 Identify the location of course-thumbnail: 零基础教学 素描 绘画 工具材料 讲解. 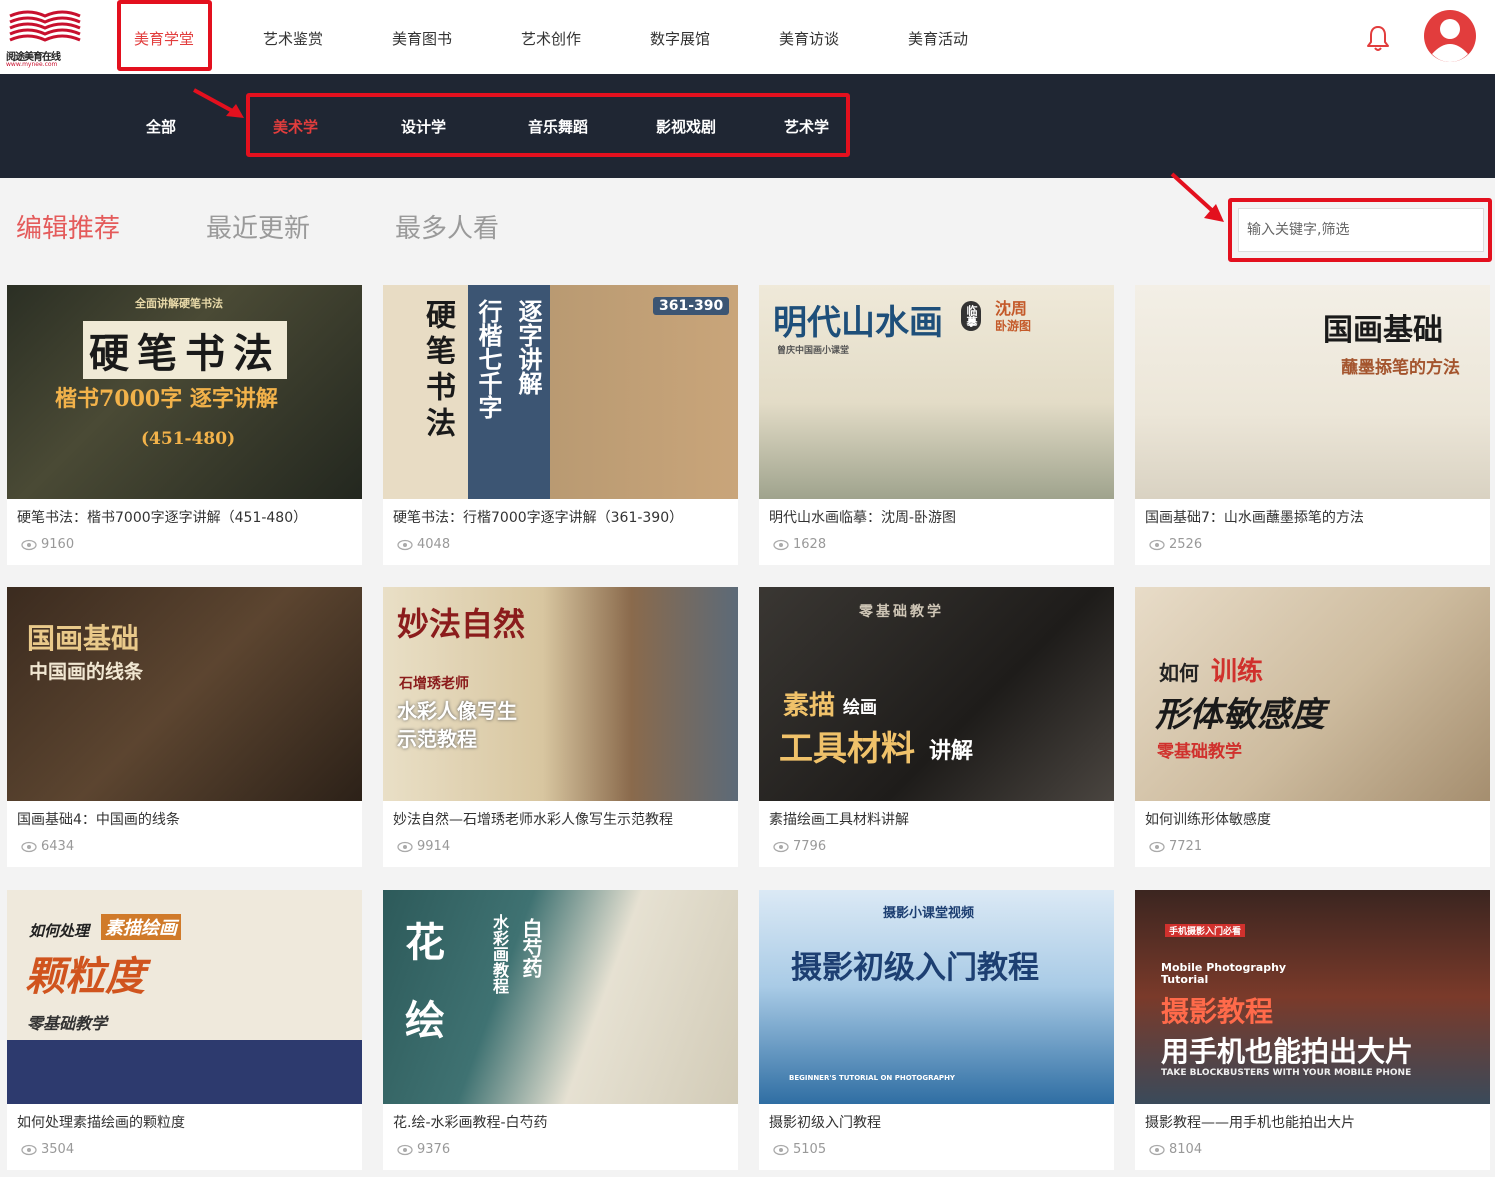
(936, 694).